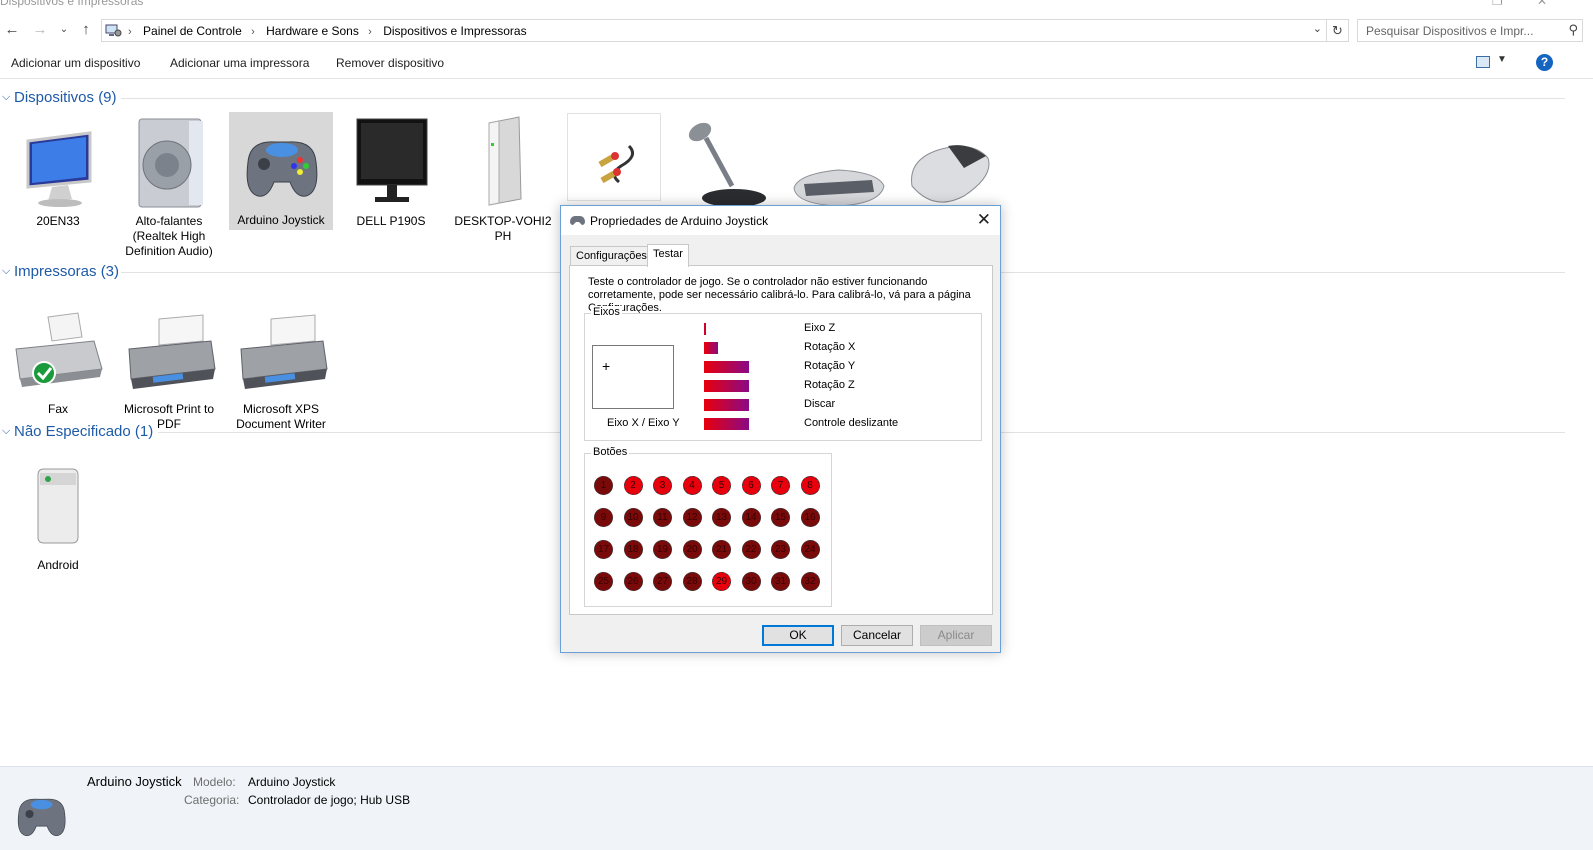  What do you see at coordinates (810, 549) in the screenshot?
I see `joystick-button-24: 24` at bounding box center [810, 549].